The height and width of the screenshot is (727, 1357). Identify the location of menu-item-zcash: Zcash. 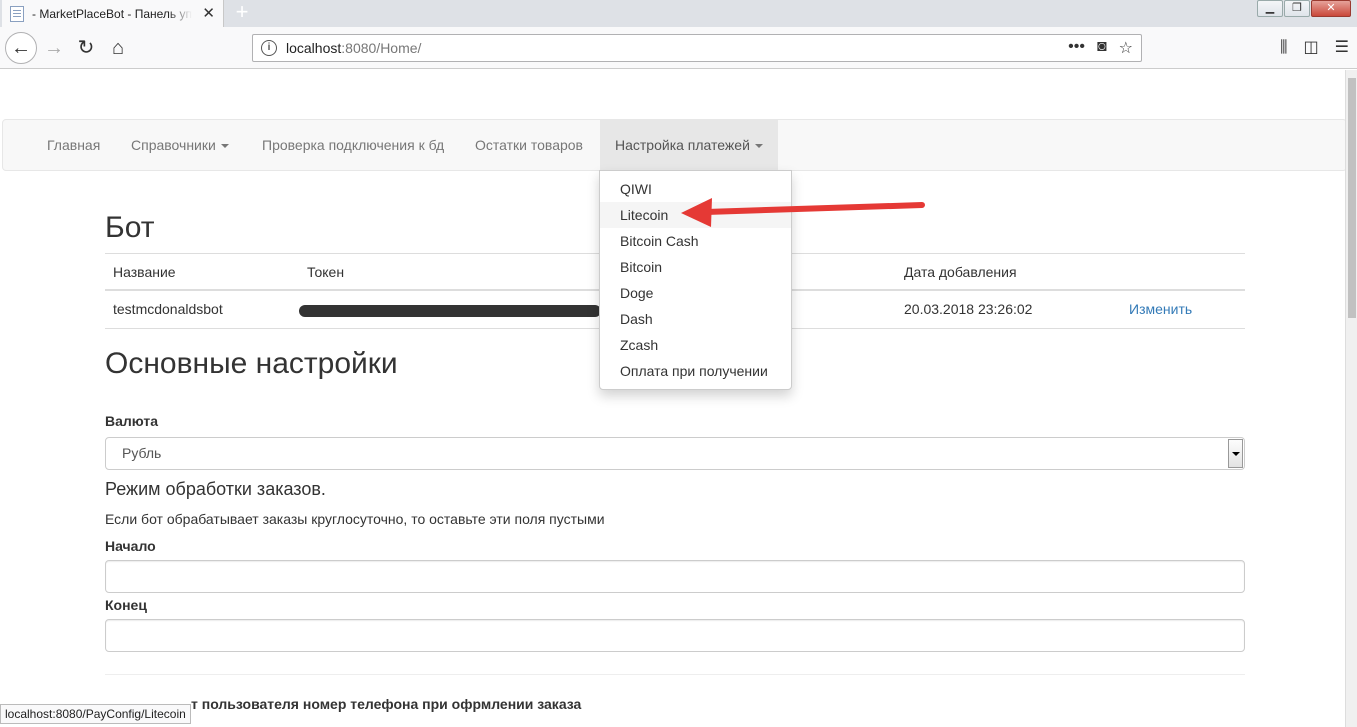
(695, 345).